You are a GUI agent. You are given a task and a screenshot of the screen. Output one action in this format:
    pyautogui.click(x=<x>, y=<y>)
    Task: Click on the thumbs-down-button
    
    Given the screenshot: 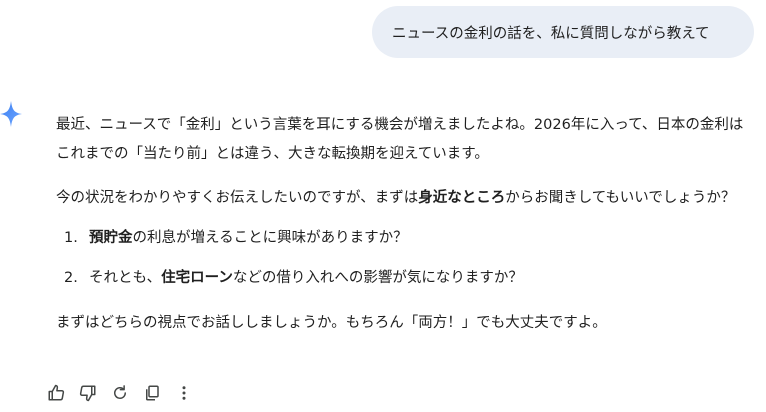 What is the action you would take?
    pyautogui.click(x=88, y=393)
    